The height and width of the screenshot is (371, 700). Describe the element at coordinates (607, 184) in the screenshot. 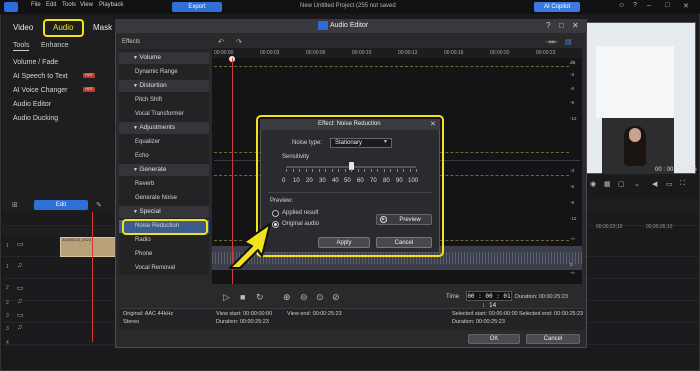

I see `fit-icon: ▦` at that location.